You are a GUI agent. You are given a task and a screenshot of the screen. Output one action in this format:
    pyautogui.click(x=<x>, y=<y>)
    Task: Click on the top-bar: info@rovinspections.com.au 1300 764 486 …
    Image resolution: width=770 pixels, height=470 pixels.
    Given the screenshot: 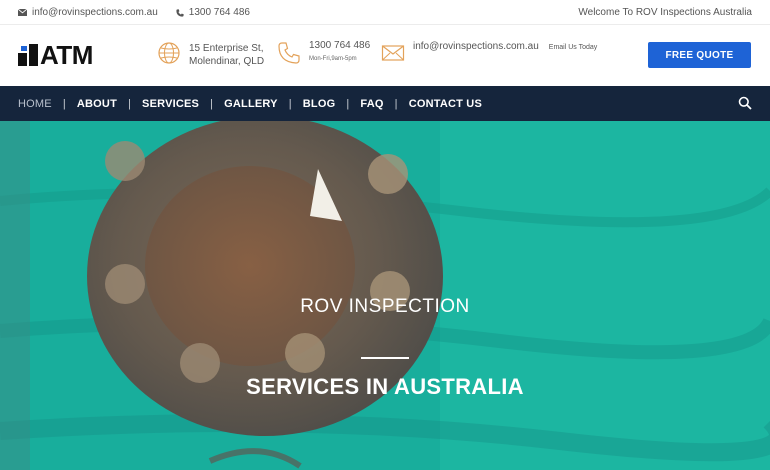 What is the action you would take?
    pyautogui.click(x=385, y=12)
    